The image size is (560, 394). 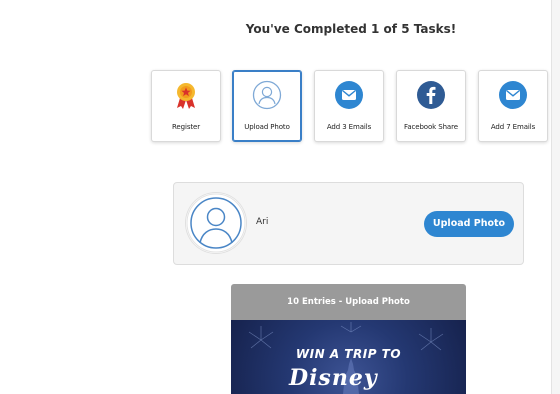 What do you see at coordinates (431, 127) in the screenshot?
I see `task-label: Facebook Share` at bounding box center [431, 127].